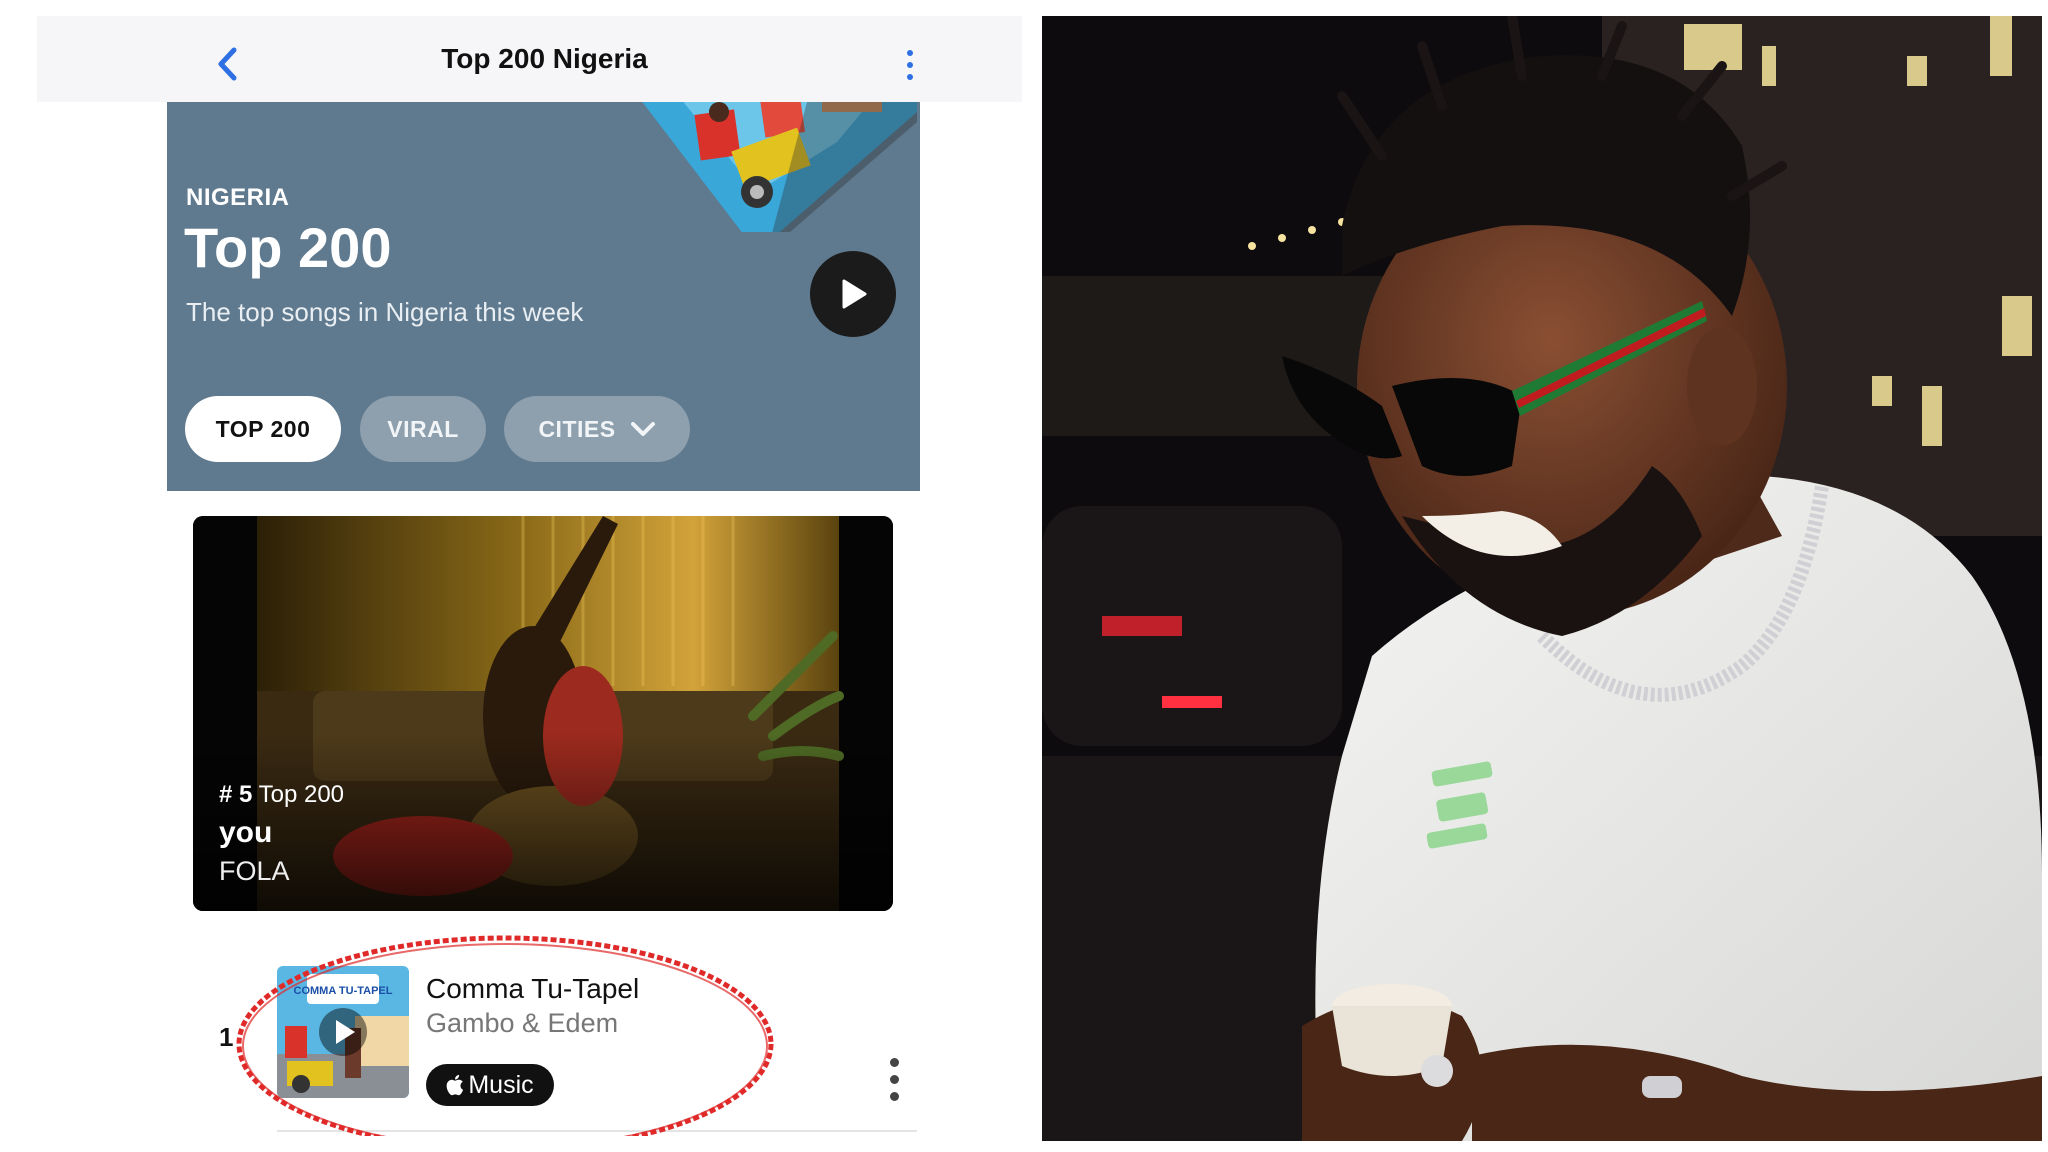 The width and height of the screenshot is (2048, 1152). What do you see at coordinates (642, 429) in the screenshot?
I see `chevron-down-icon` at bounding box center [642, 429].